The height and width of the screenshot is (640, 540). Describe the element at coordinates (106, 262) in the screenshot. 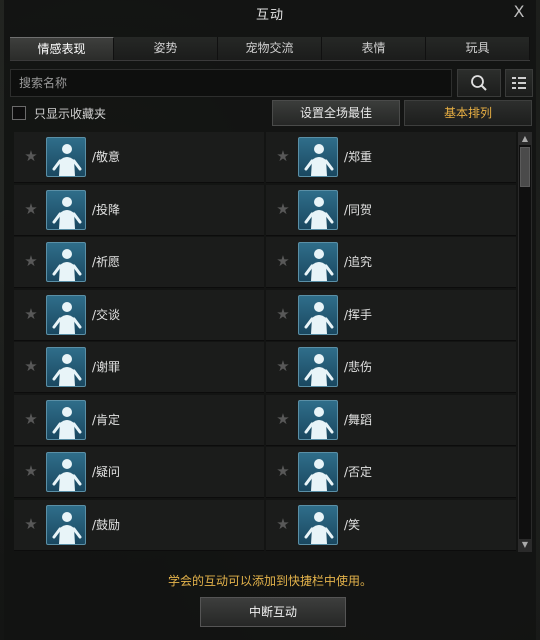

I see `emote-name: /祈愿` at that location.